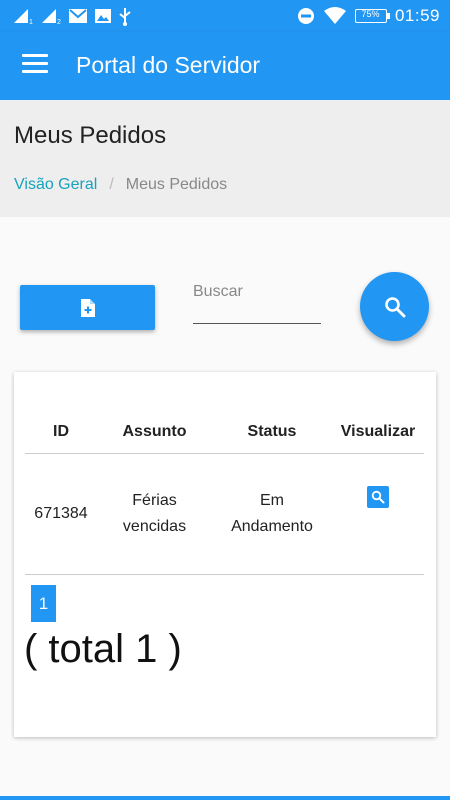 This screenshot has height=800, width=450. Describe the element at coordinates (225, 158) in the screenshot. I see `page-header: Meus Pedidos Visão Geral / Meus Pedidos` at that location.